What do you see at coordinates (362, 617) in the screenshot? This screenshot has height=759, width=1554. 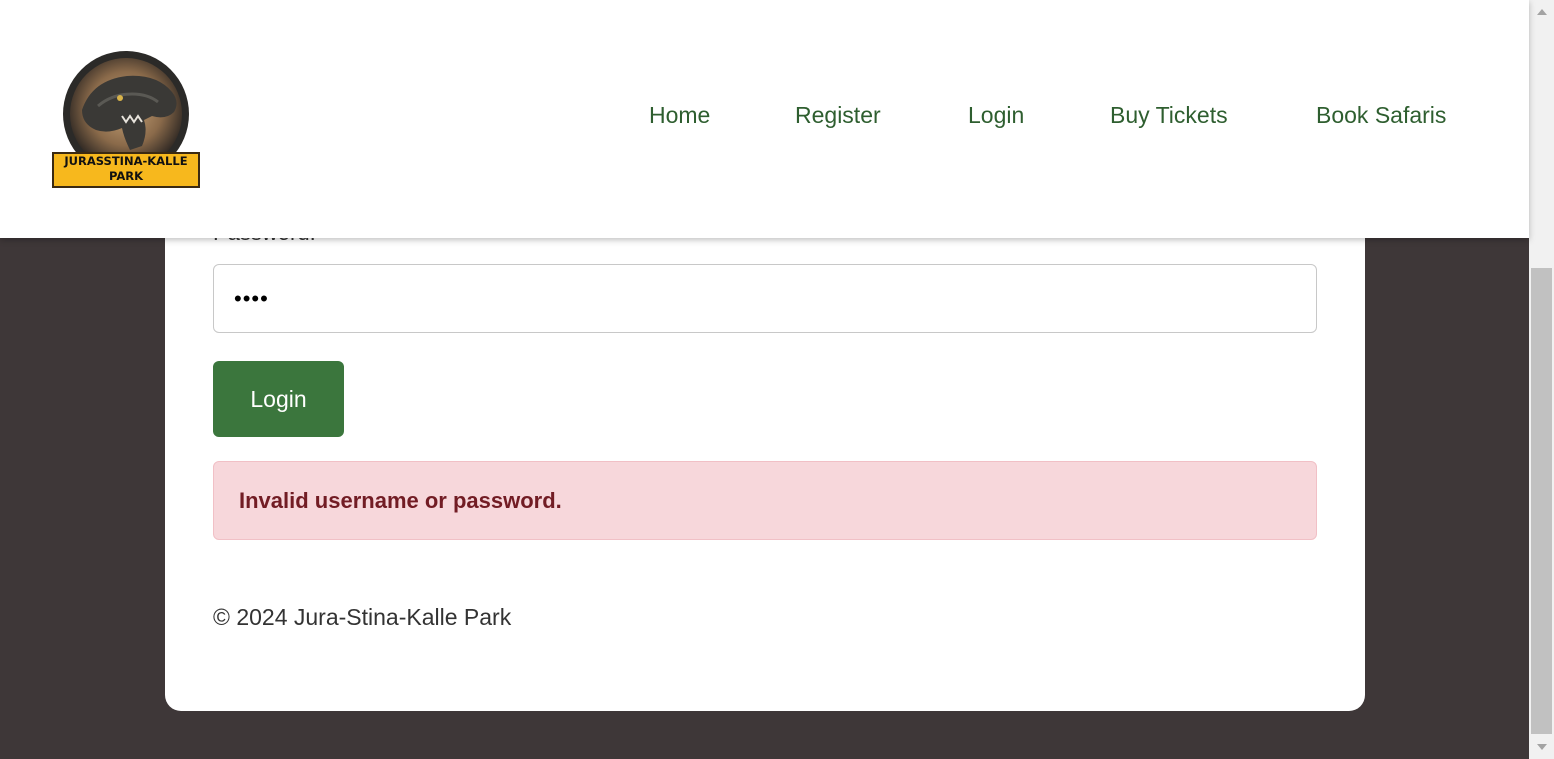 I see `footer-copyright: © 2024 Jura-Stina-Kalle Park` at bounding box center [362, 617].